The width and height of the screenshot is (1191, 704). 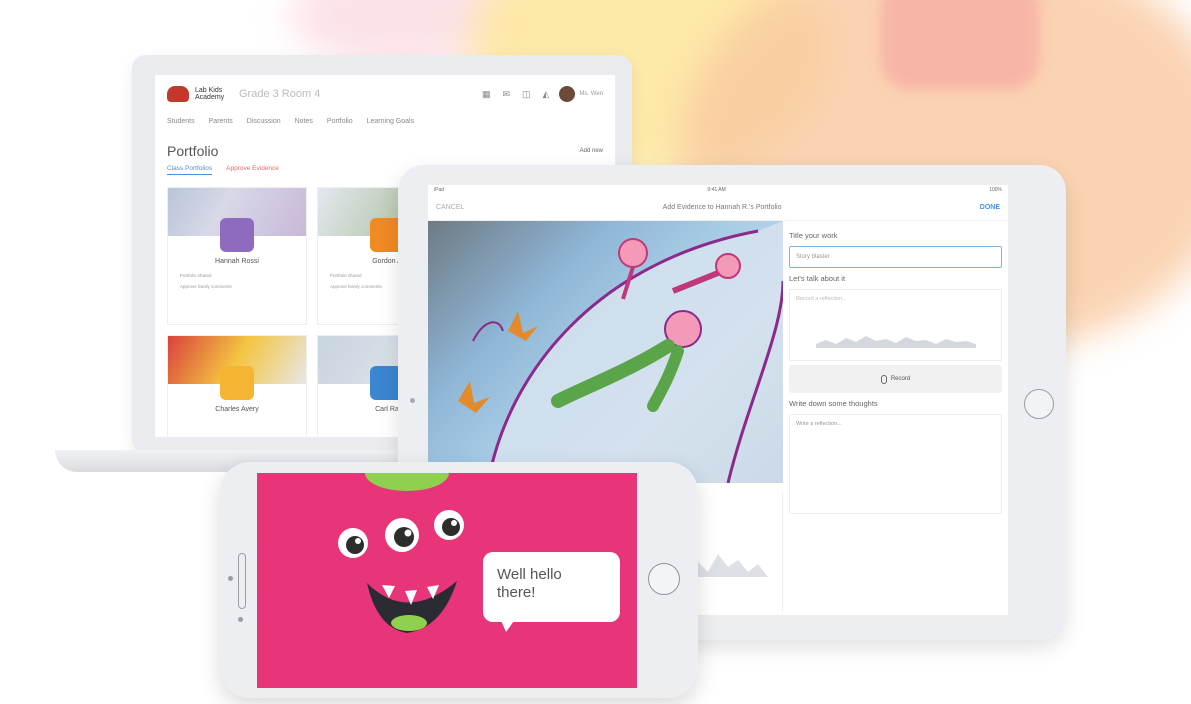 What do you see at coordinates (900, 379) in the screenshot?
I see `record-label: Record` at bounding box center [900, 379].